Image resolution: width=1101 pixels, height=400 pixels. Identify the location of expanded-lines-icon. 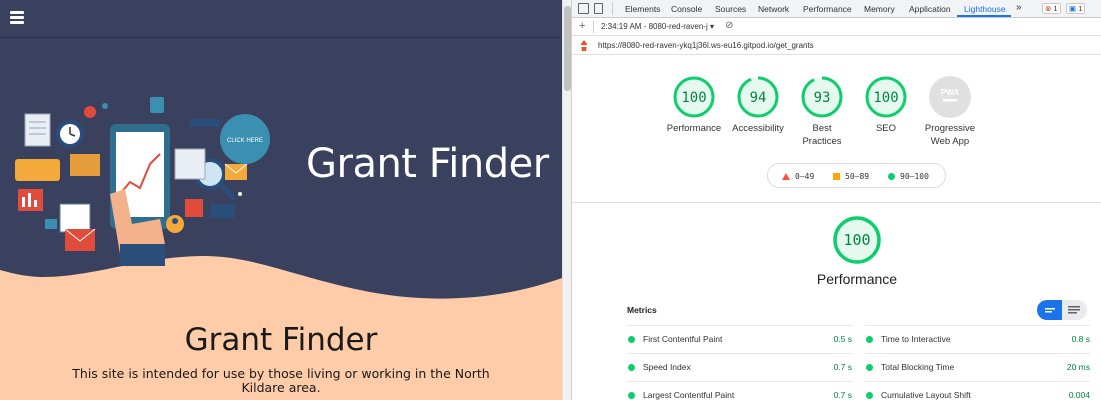
(1074, 310).